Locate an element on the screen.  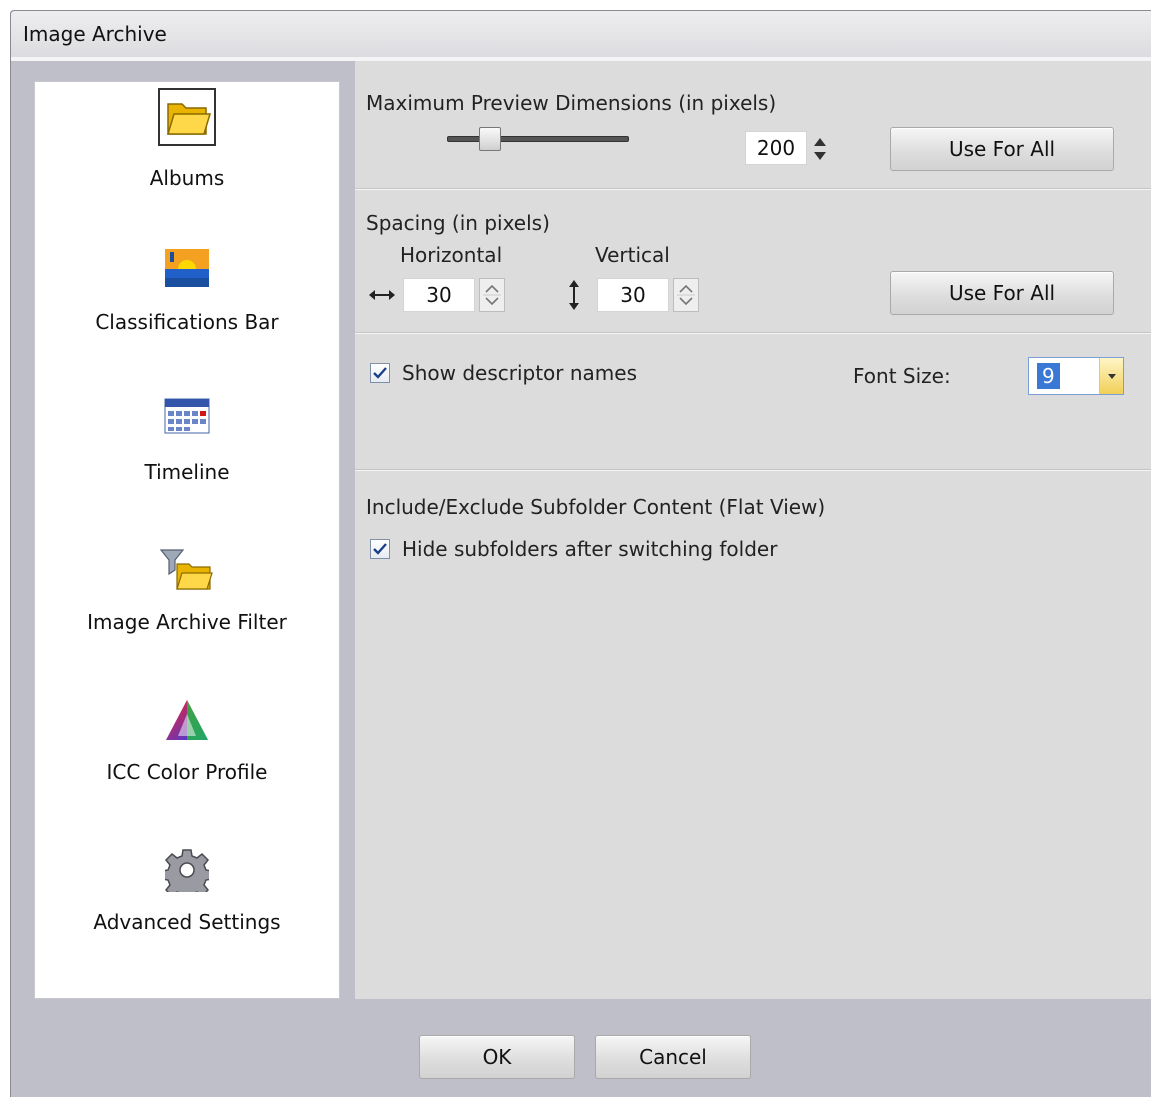
window-title: Image Archive is located at coordinates (95, 34).